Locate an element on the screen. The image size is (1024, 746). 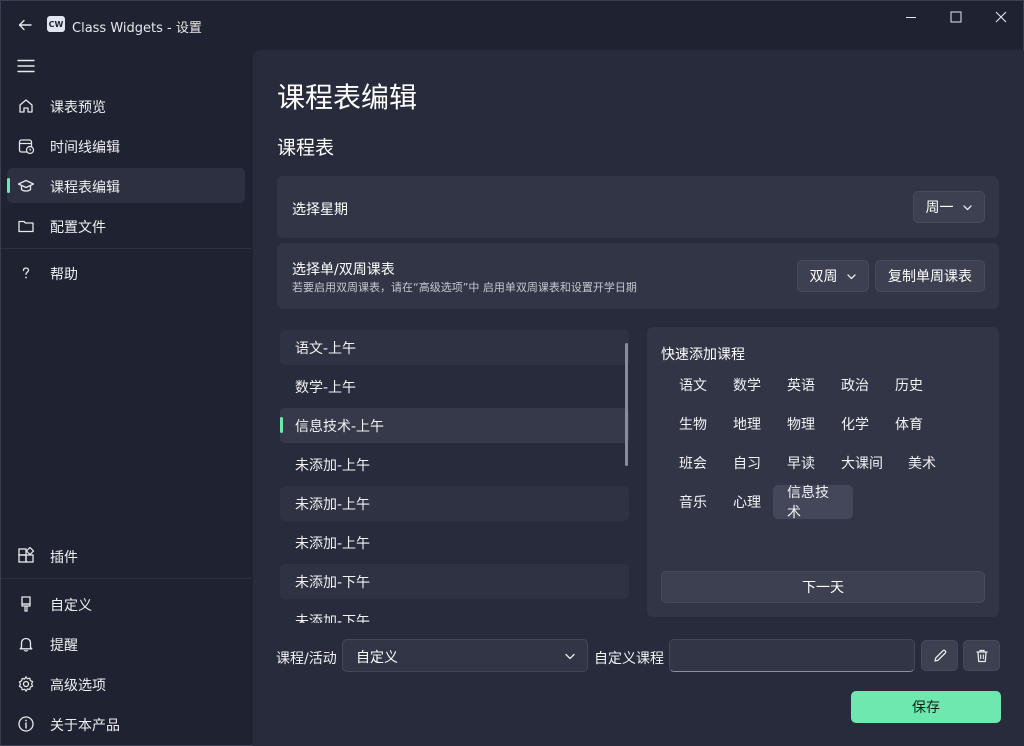
sidebar-item-label: 时间线编辑 is located at coordinates (85, 148).